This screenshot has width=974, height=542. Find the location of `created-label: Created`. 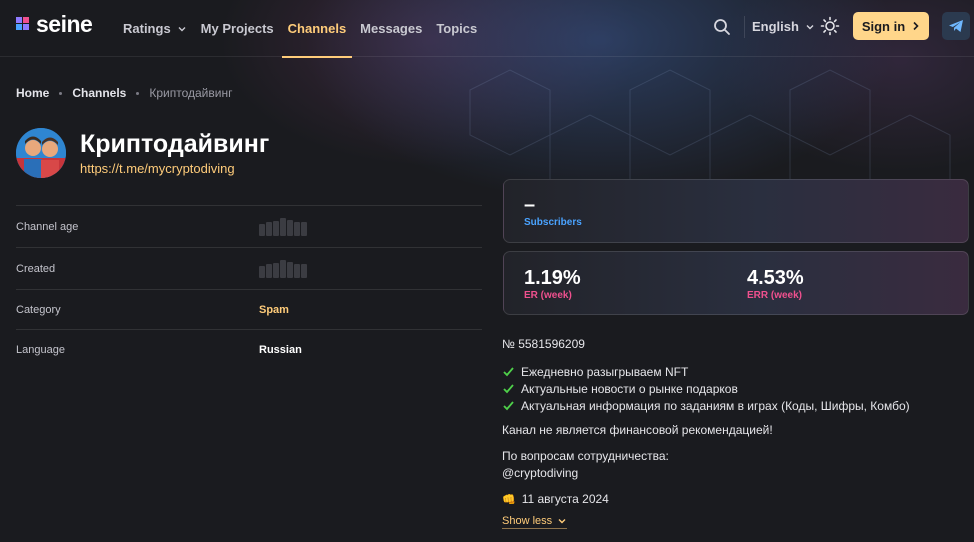

created-label: Created is located at coordinates (36, 268).